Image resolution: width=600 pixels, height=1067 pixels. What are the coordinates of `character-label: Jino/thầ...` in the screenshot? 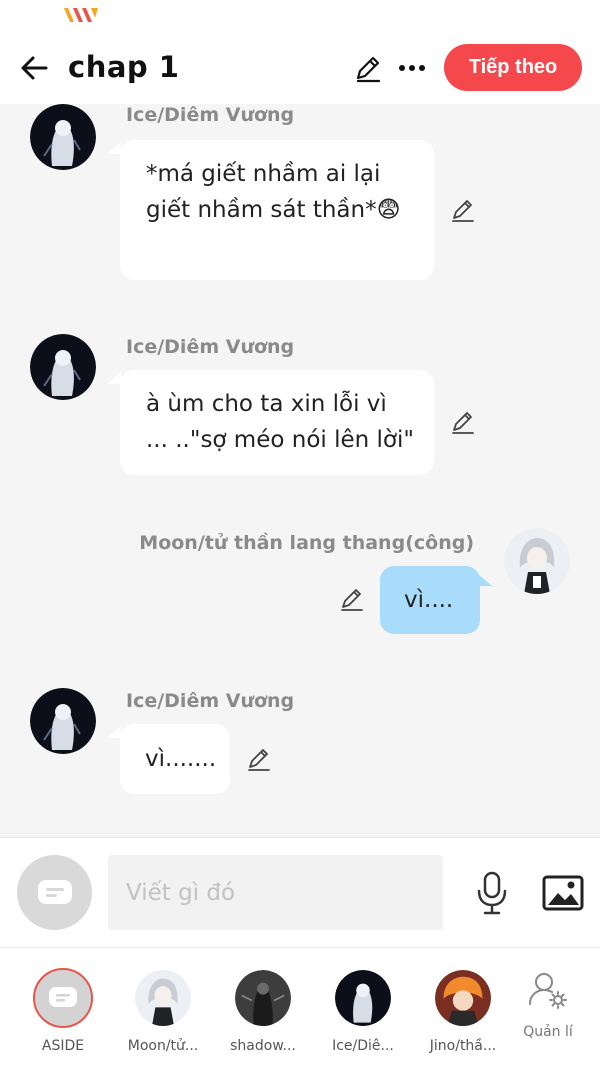 It's located at (463, 1046).